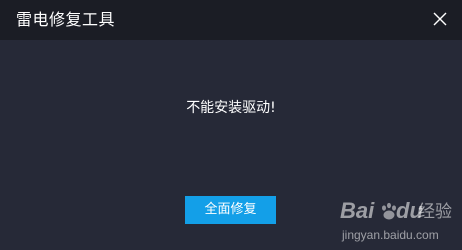  Describe the element at coordinates (440, 19) in the screenshot. I see `close-icon` at that location.